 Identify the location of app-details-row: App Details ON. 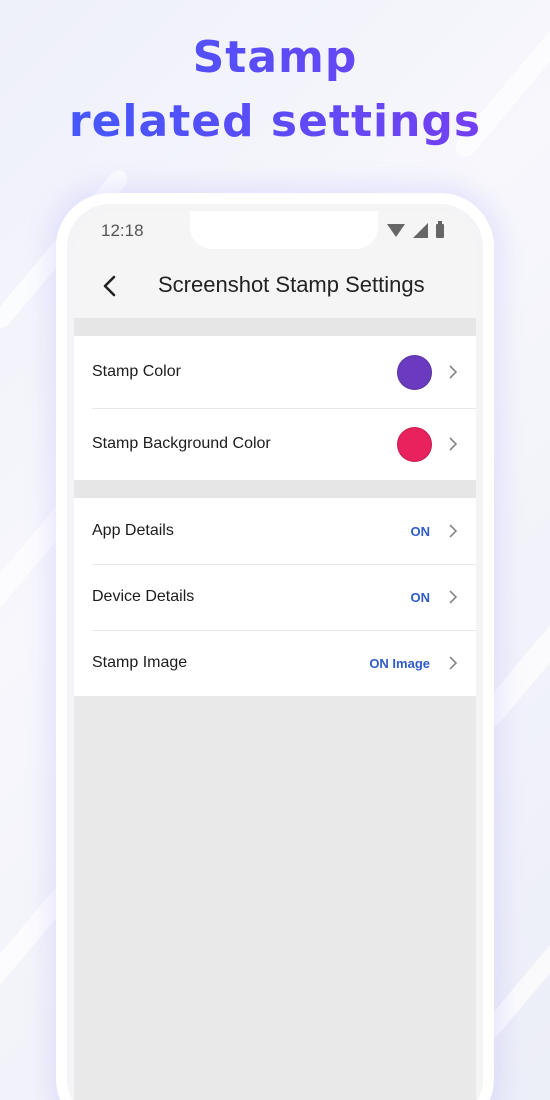
(275, 531).